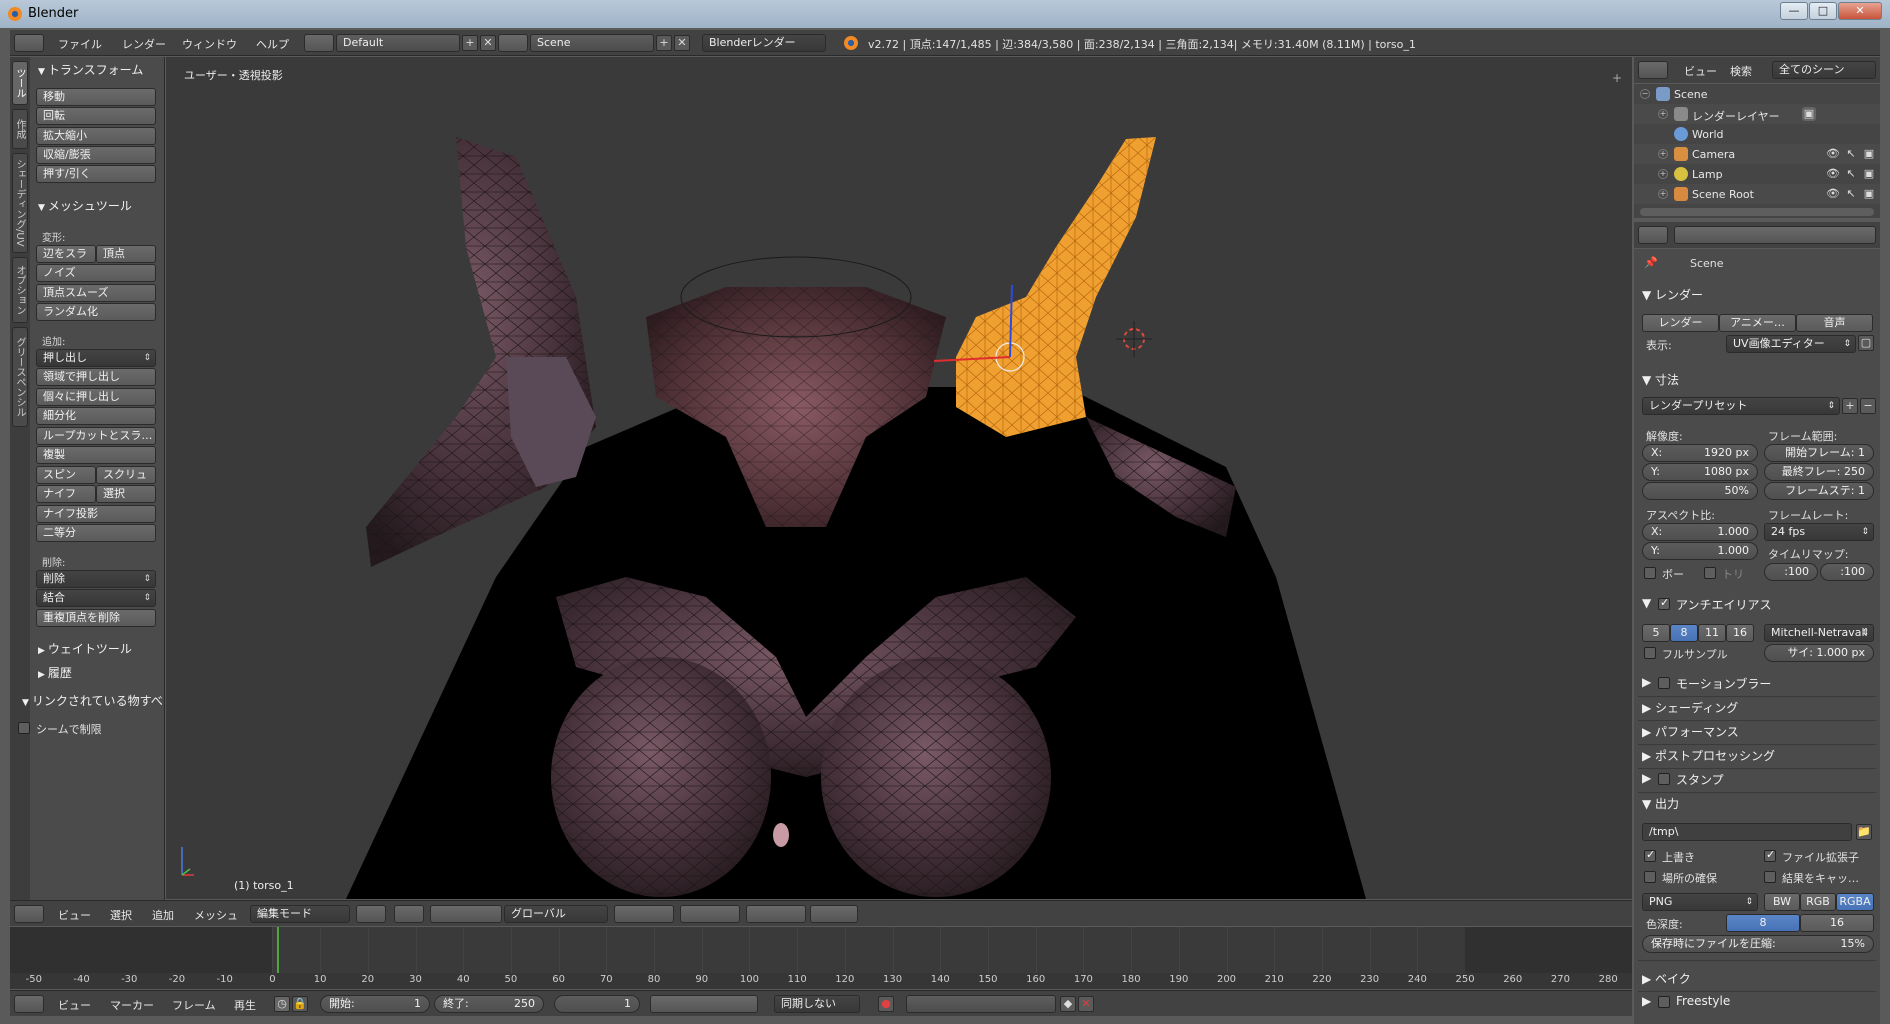  What do you see at coordinates (1700, 472) in the screenshot?
I see `resolution-y-field: Y: 1080 px` at bounding box center [1700, 472].